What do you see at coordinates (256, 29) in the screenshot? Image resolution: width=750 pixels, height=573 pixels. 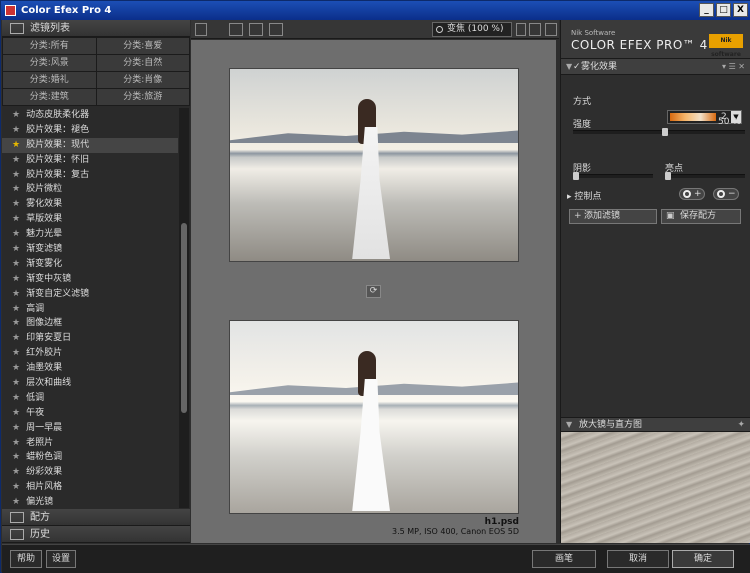 I see `split-view-icon` at bounding box center [256, 29].